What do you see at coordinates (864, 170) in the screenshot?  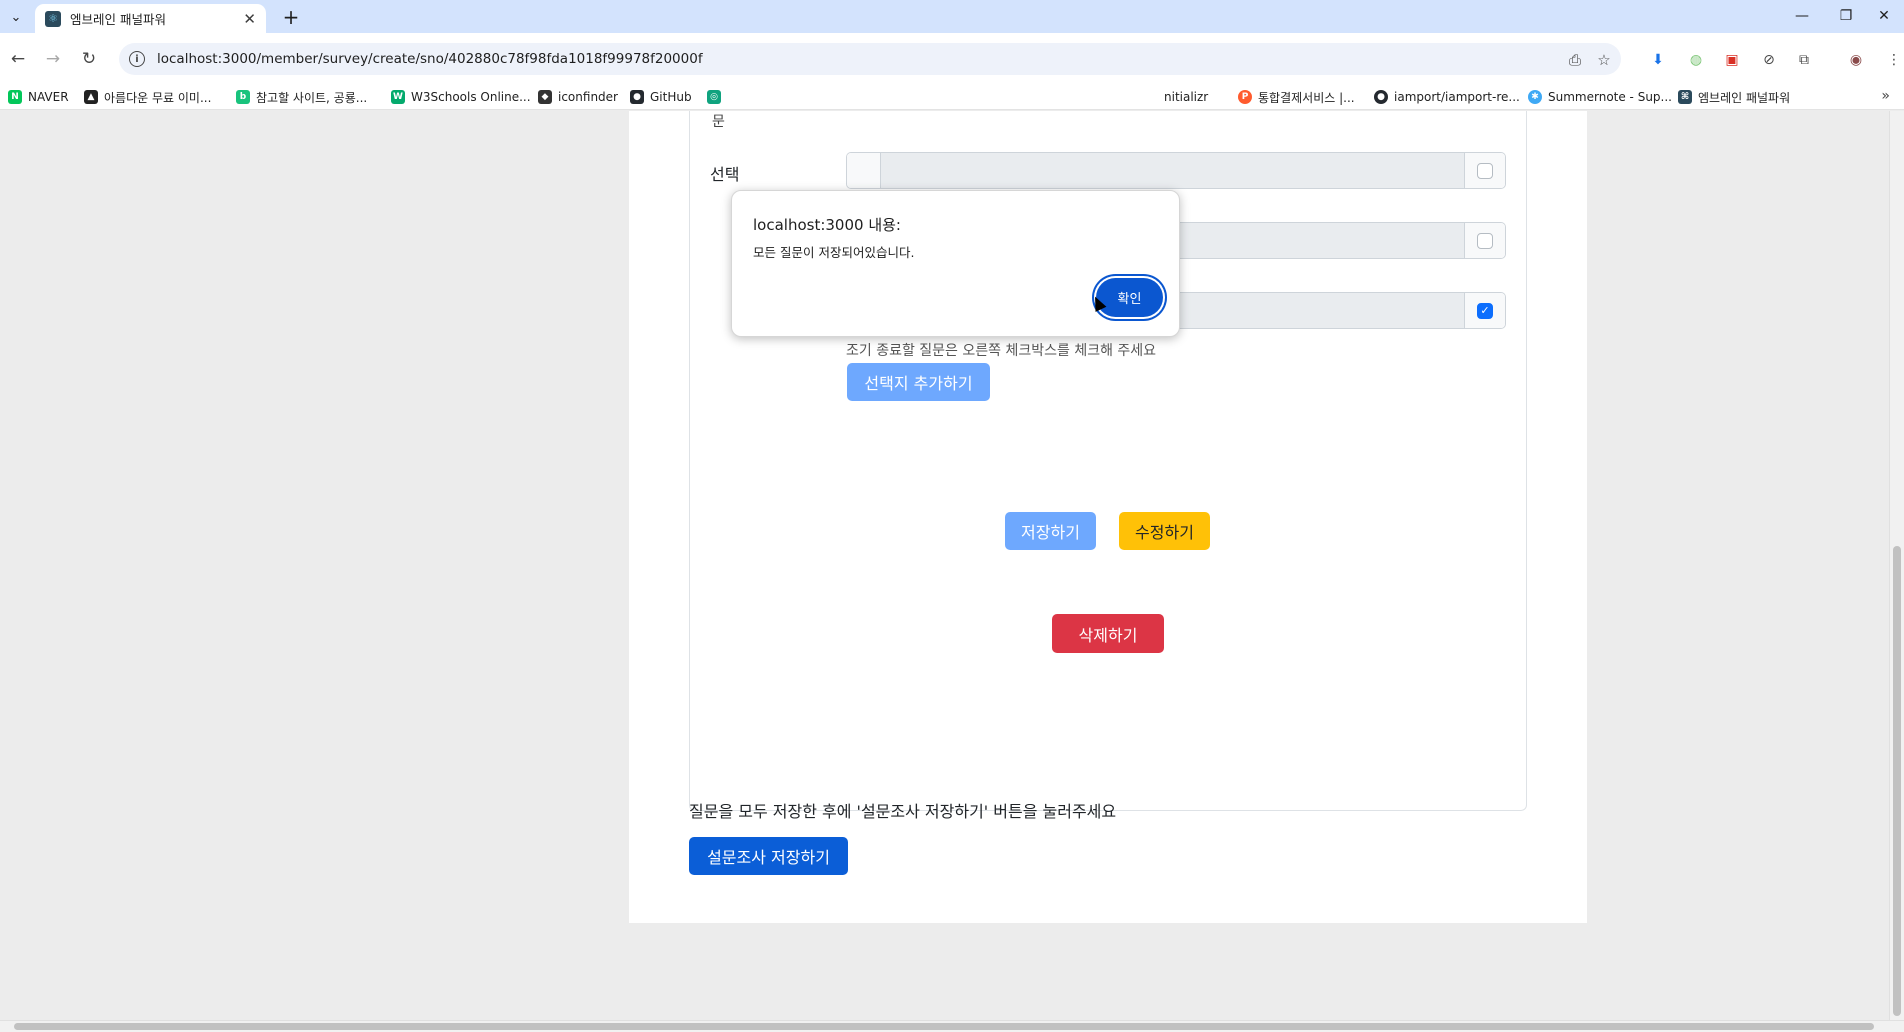 I see `option-number` at bounding box center [864, 170].